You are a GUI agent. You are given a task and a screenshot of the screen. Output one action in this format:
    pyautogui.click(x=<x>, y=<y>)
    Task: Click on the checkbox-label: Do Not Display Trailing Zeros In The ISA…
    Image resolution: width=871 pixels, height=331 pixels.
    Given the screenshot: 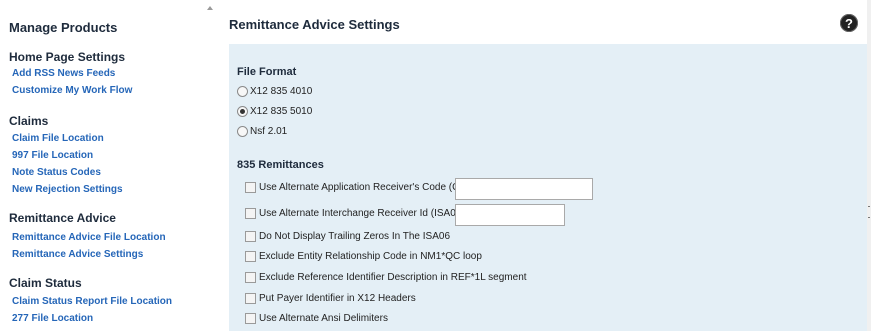 What is the action you would take?
    pyautogui.click(x=355, y=236)
    